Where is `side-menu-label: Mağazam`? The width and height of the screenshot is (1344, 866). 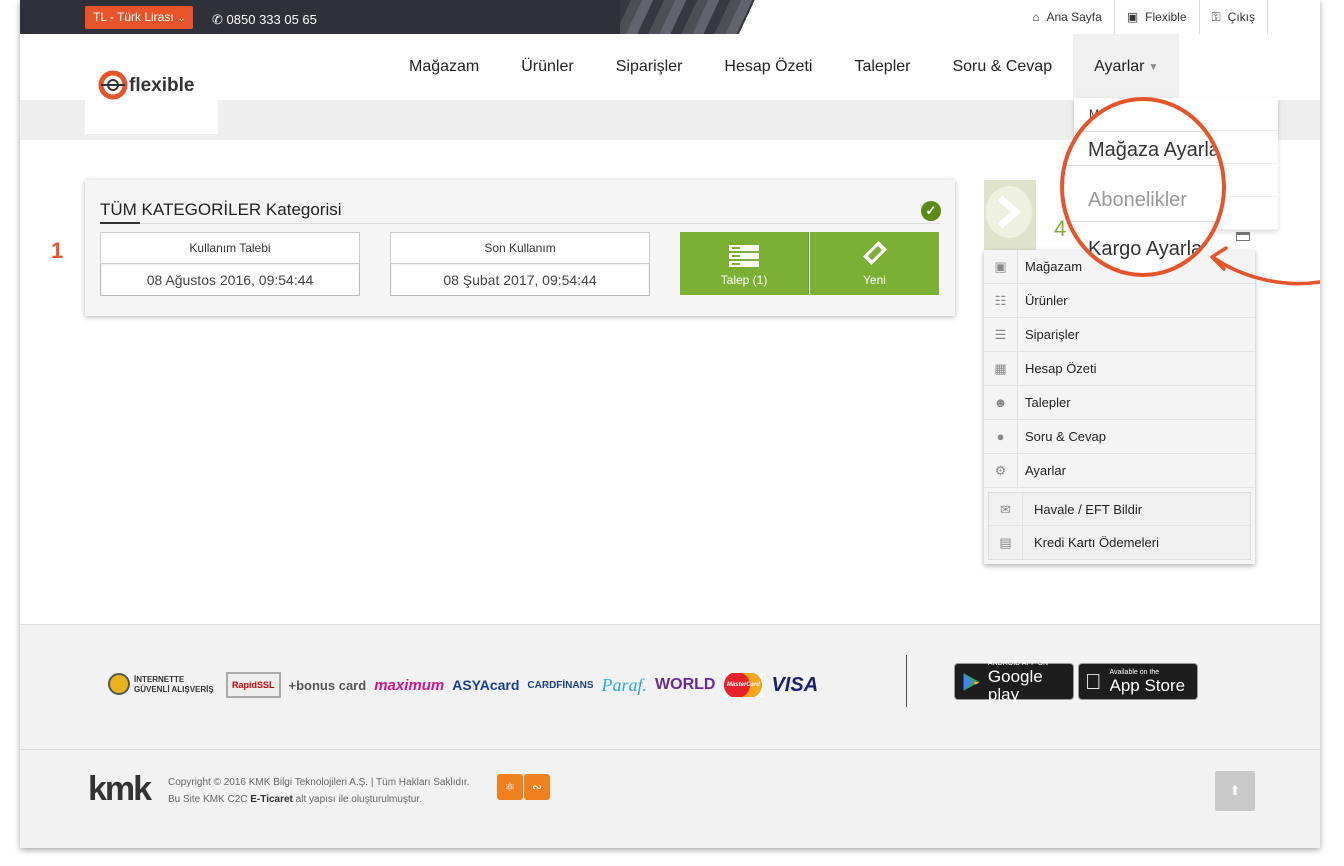 side-menu-label: Mağazam is located at coordinates (1054, 266).